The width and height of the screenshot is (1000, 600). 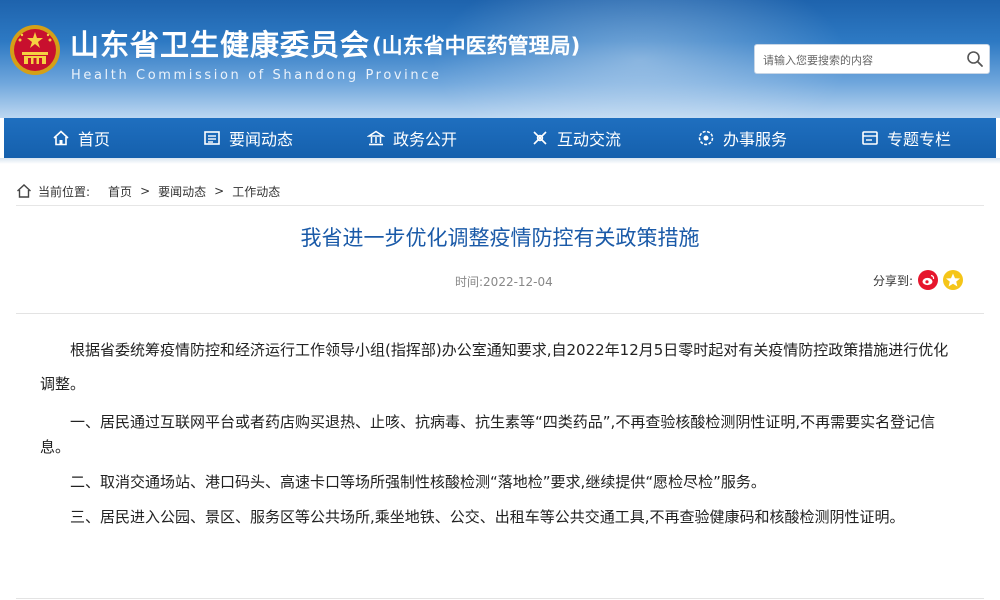 What do you see at coordinates (953, 280) in the screenshot?
I see `qzone-icon` at bounding box center [953, 280].